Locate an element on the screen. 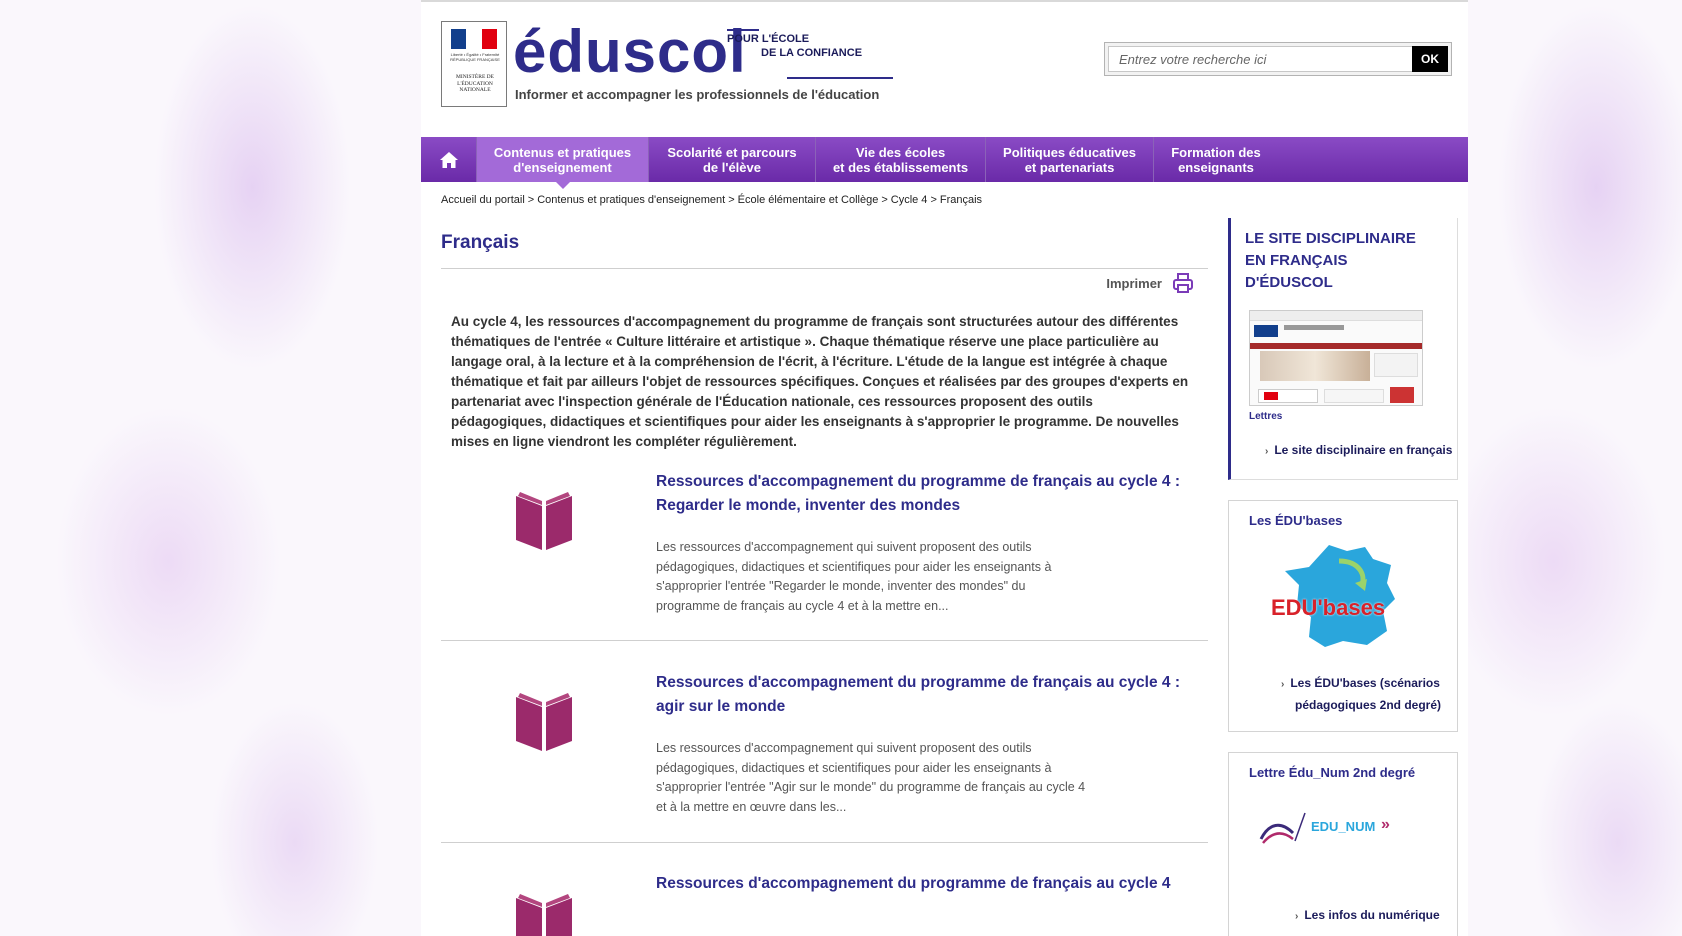 This screenshot has width=1682, height=936. breadcrumb-current: Français is located at coordinates (961, 200).